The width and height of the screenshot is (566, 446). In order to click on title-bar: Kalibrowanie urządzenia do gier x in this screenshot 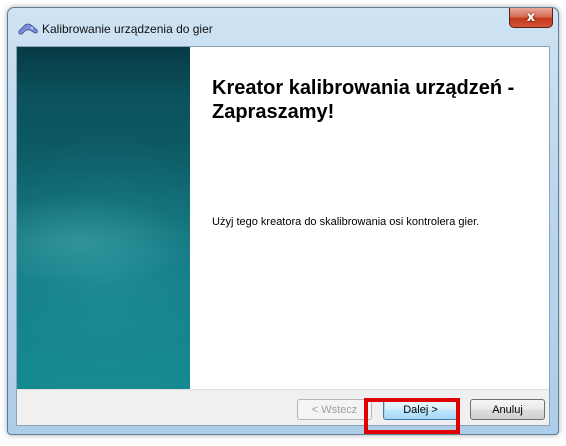, I will do `click(283, 27)`.